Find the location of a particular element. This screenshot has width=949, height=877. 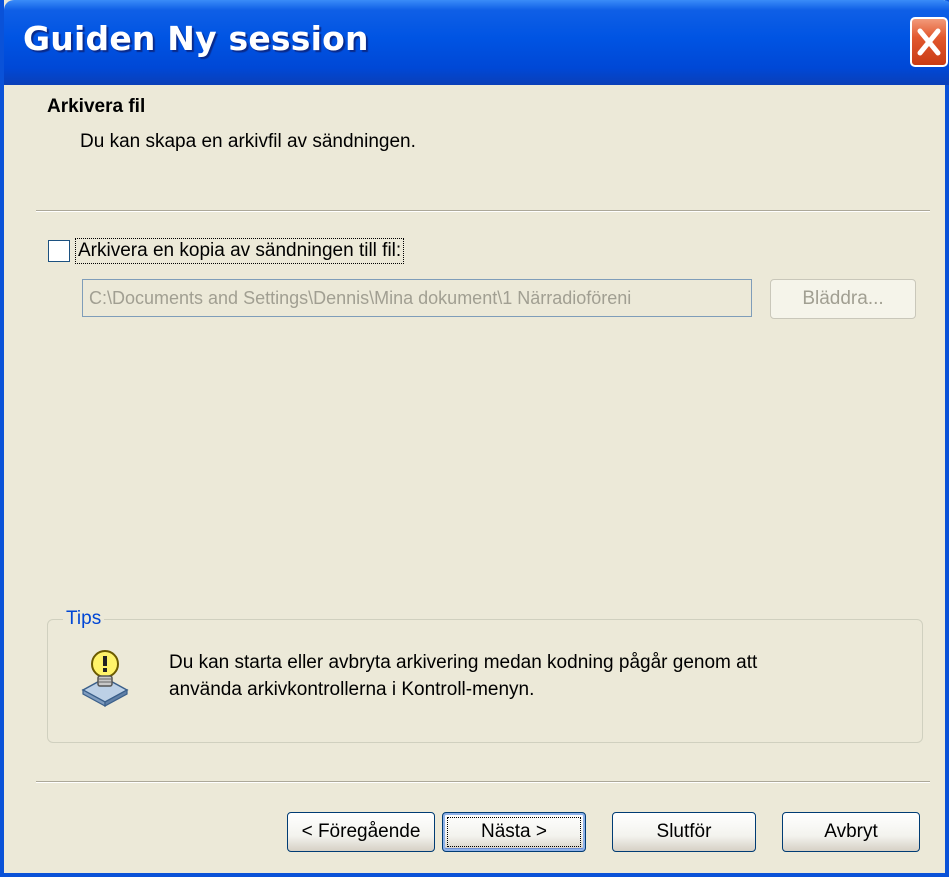

window-title: Guiden Ny session is located at coordinates (196, 38).